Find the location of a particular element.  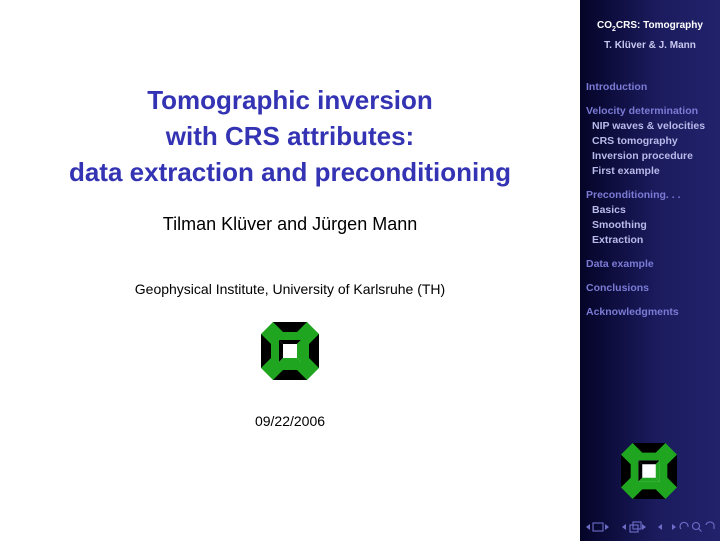

sidebar-item: Velocity determination is located at coordinates (645, 111).